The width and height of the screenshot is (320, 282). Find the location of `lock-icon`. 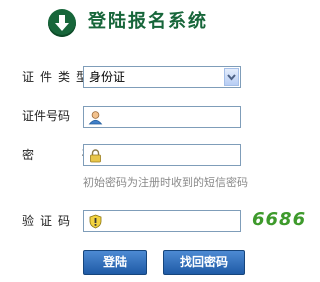

lock-icon is located at coordinates (95, 155).